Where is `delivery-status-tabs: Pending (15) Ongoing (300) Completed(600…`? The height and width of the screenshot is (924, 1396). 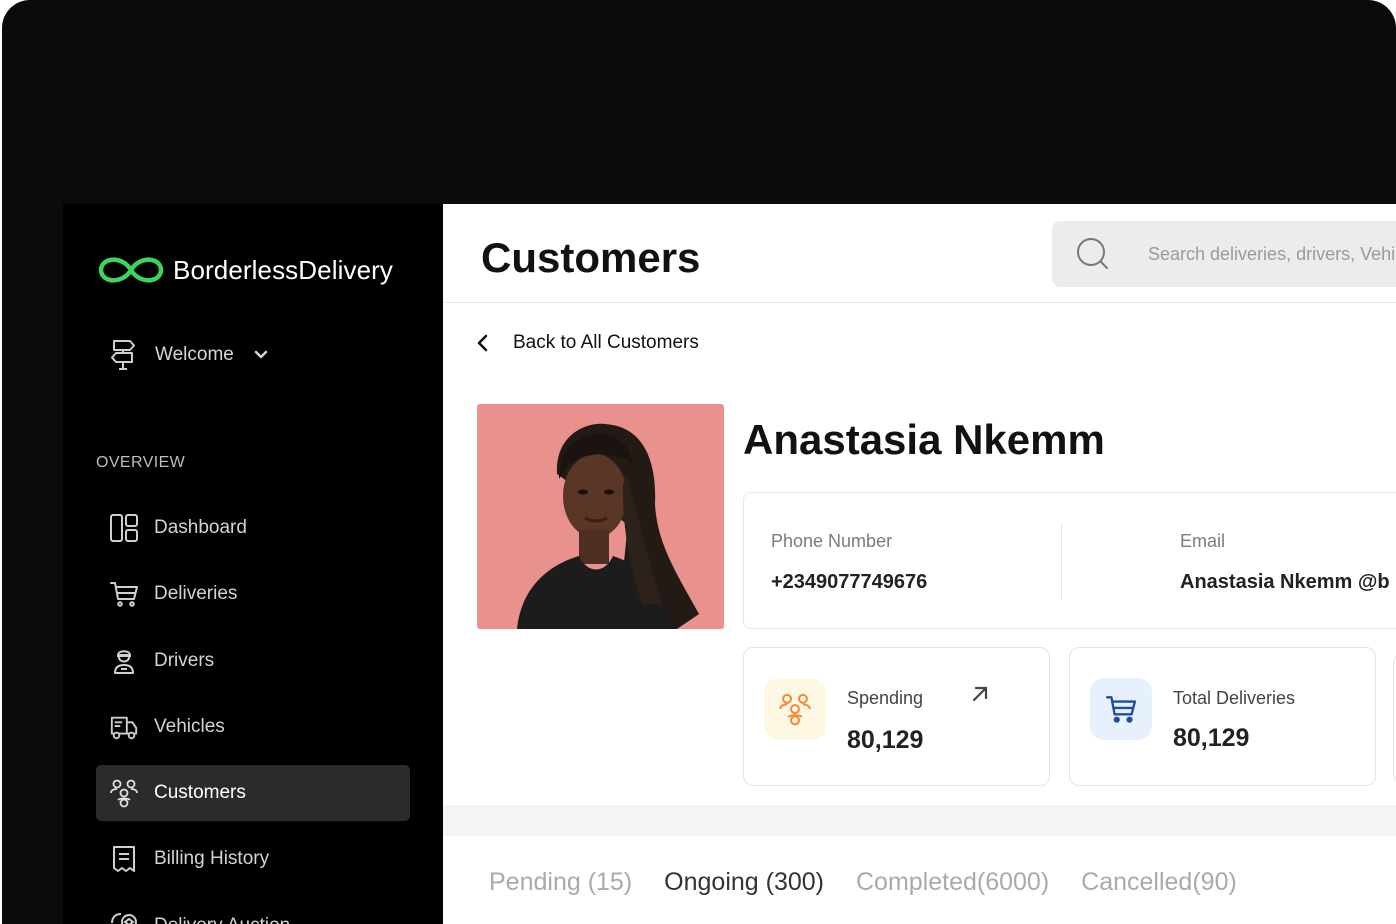 delivery-status-tabs: Pending (15) Ongoing (300) Completed(600… is located at coordinates (879, 882).